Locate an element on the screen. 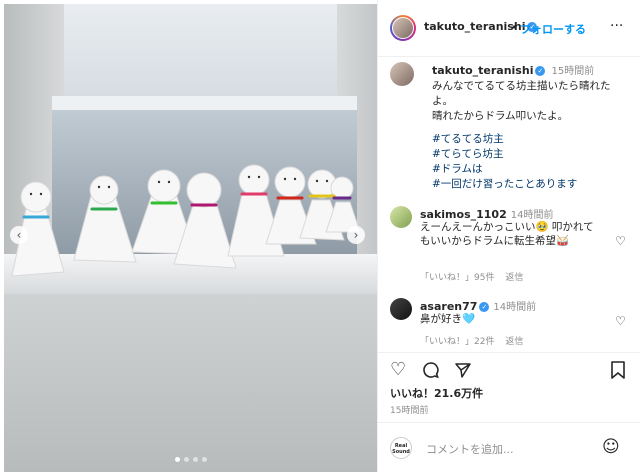 The width and height of the screenshot is (640, 473). hashtag-link: #一回だけ習ったことあります is located at coordinates (504, 184).